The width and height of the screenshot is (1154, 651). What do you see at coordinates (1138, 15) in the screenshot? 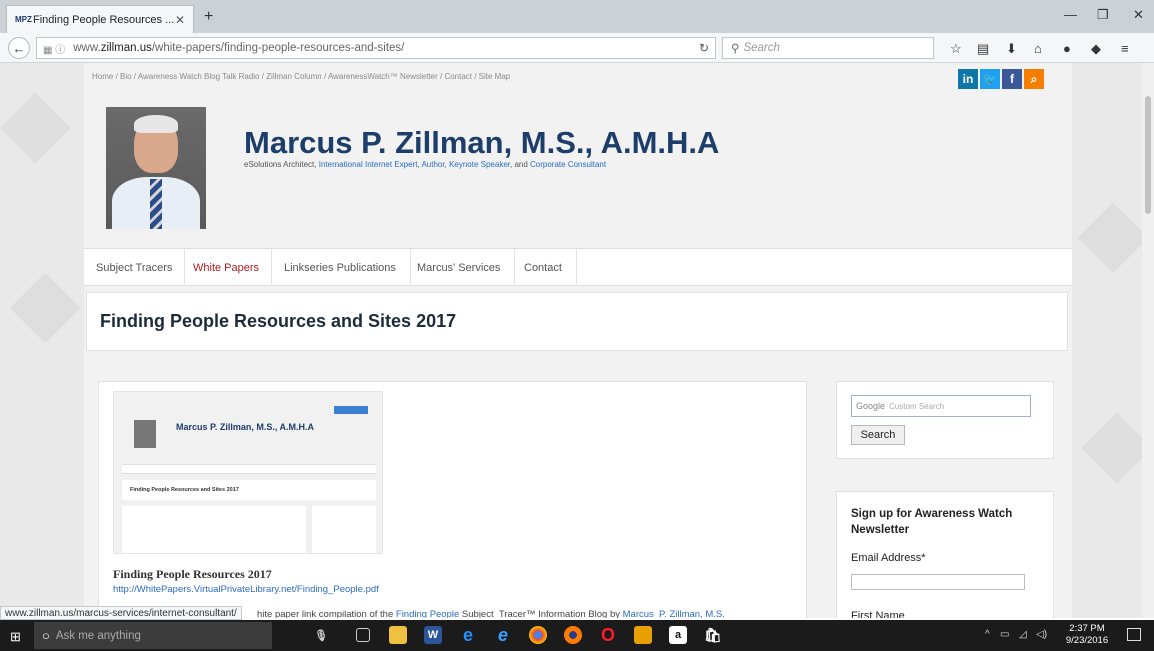
I see `close-window-icon: ✕` at bounding box center [1138, 15].